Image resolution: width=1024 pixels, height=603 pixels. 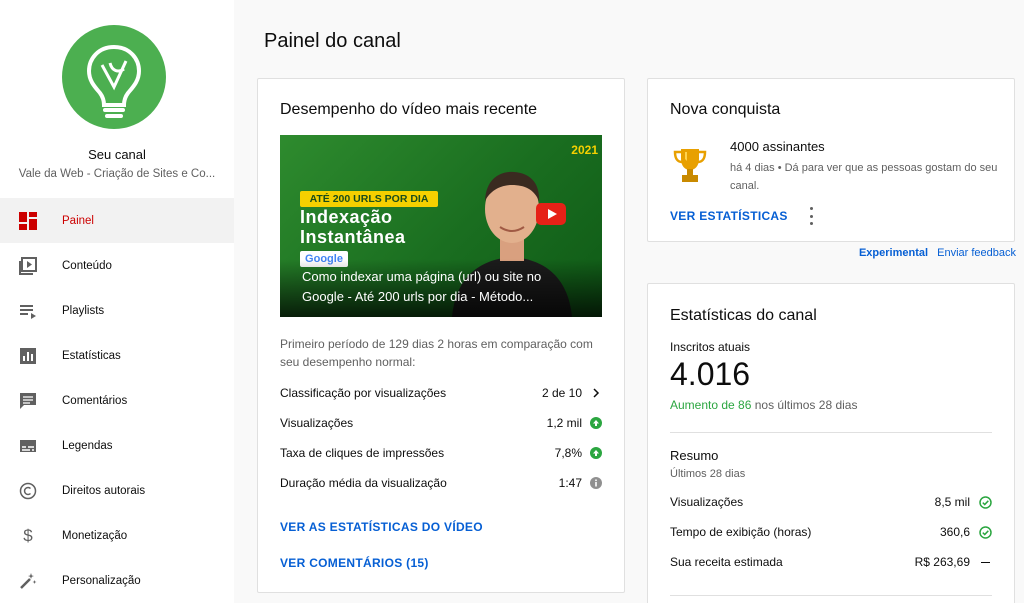 I want to click on perf-row-ranking: Classificação por visualizações 2 de 10, so click(x=441, y=393).